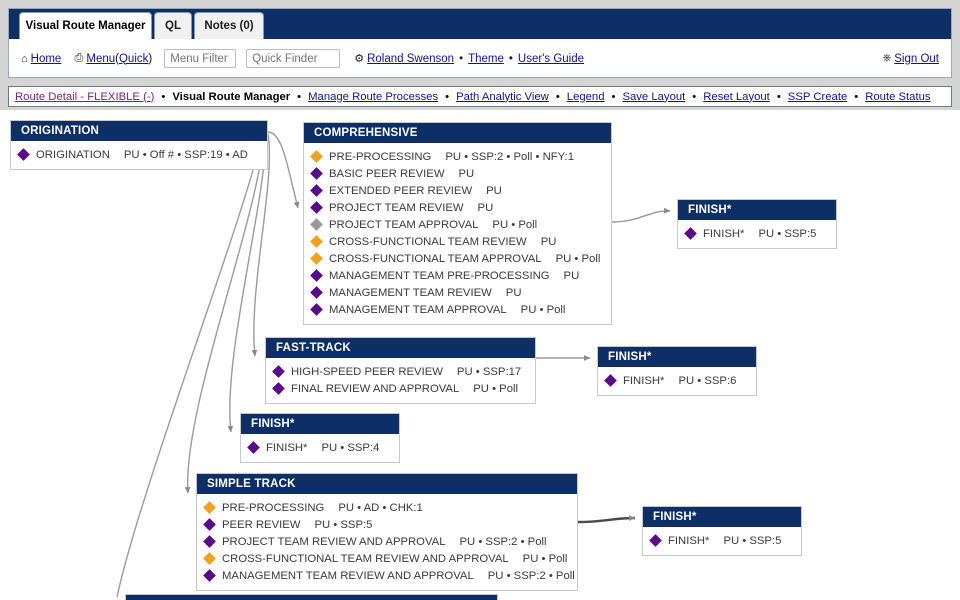 Image resolution: width=960 pixels, height=600 pixels. Describe the element at coordinates (456, 309) in the screenshot. I see `node-step-row: MANAGEMENT TEAM APPROVAL PU • Poll` at that location.